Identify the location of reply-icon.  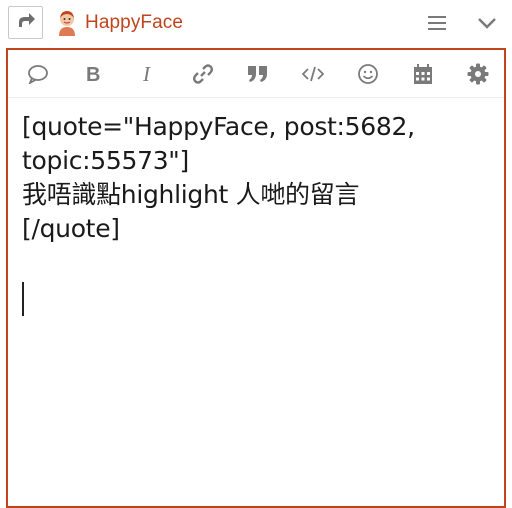
(26, 22).